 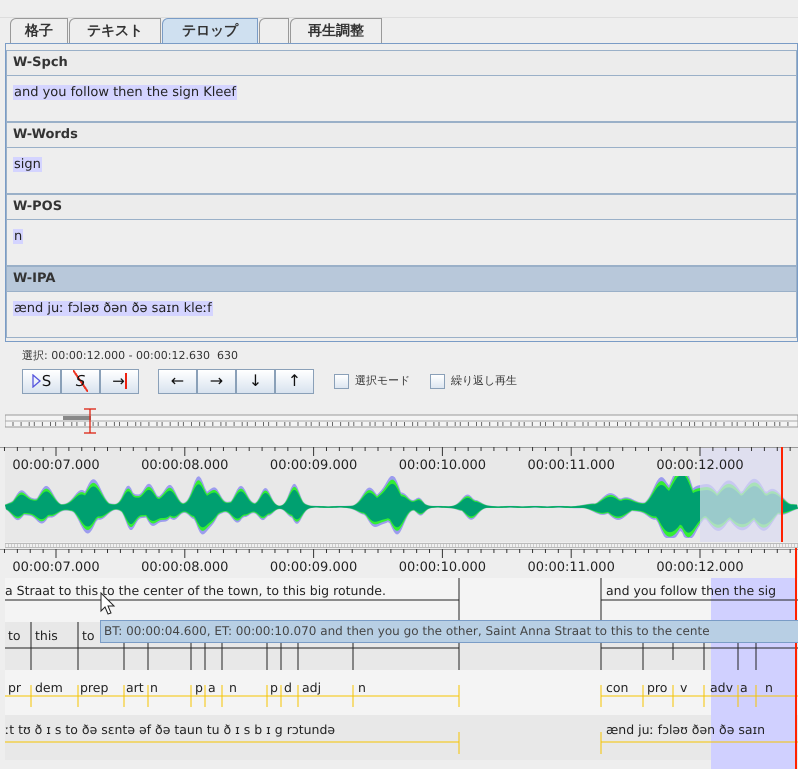 I want to click on play-icon, so click(x=36, y=381).